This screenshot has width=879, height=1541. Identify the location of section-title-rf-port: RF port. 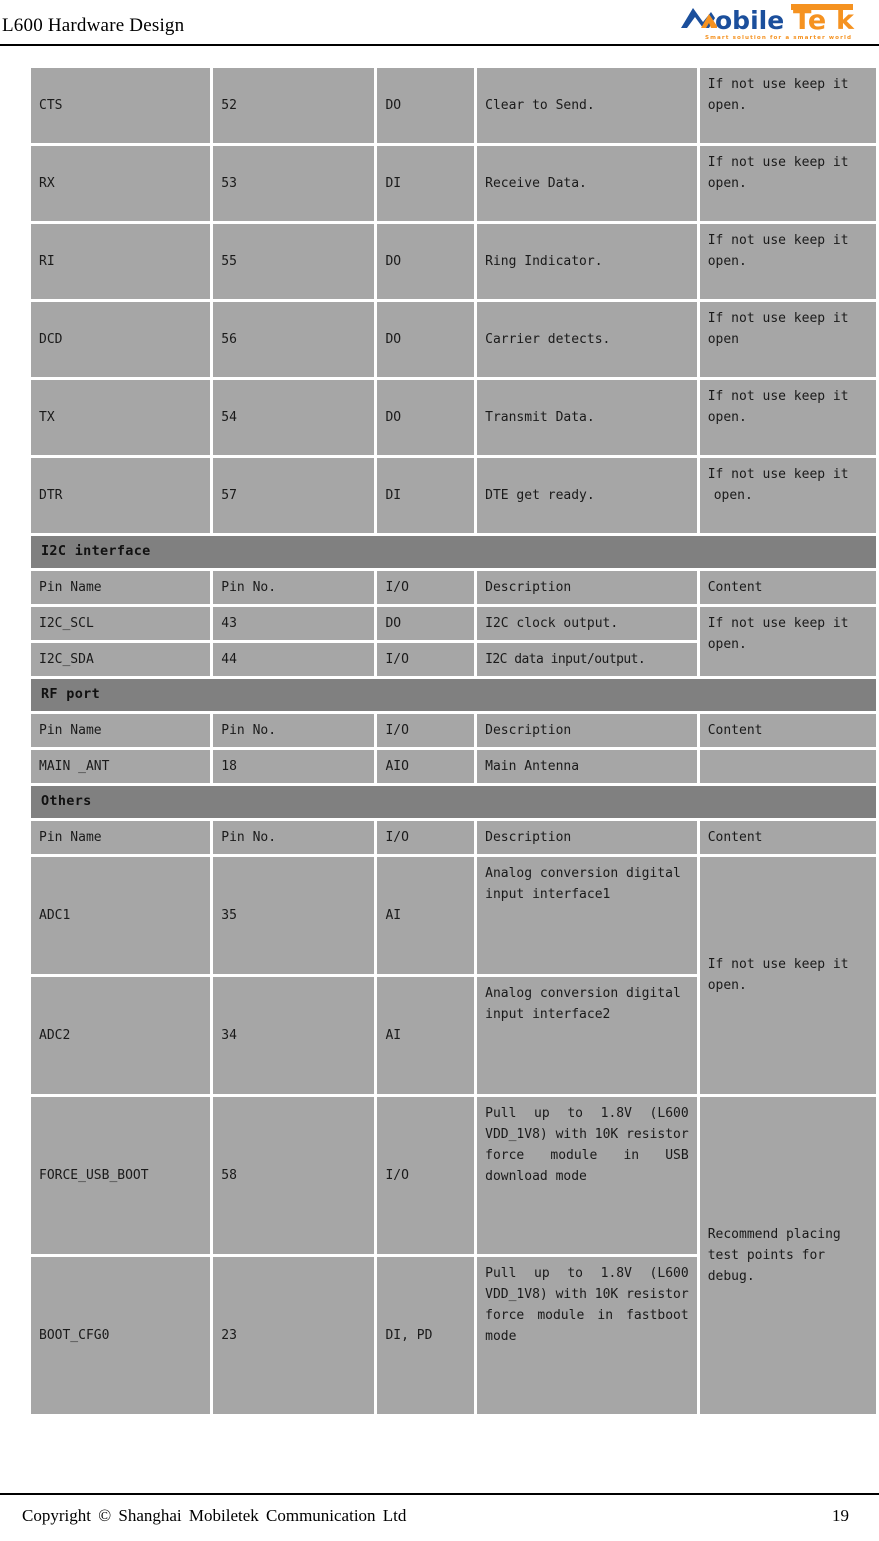
(453, 694).